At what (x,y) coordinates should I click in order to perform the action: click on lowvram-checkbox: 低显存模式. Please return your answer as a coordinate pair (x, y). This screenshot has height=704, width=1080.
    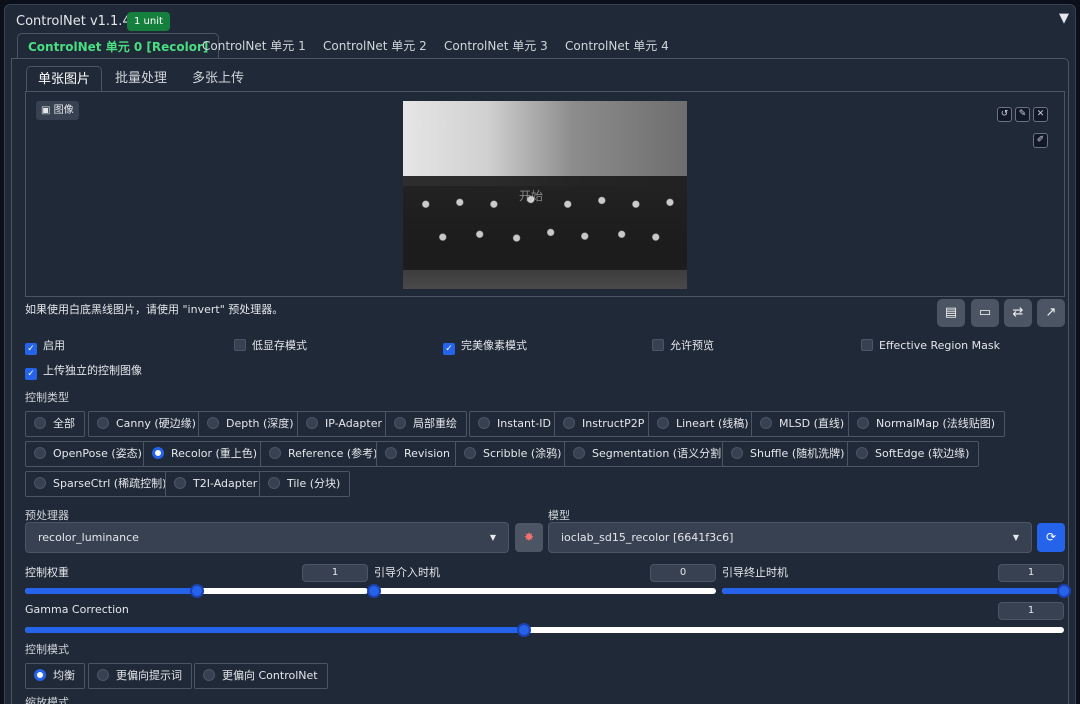
    Looking at the image, I should click on (270, 346).